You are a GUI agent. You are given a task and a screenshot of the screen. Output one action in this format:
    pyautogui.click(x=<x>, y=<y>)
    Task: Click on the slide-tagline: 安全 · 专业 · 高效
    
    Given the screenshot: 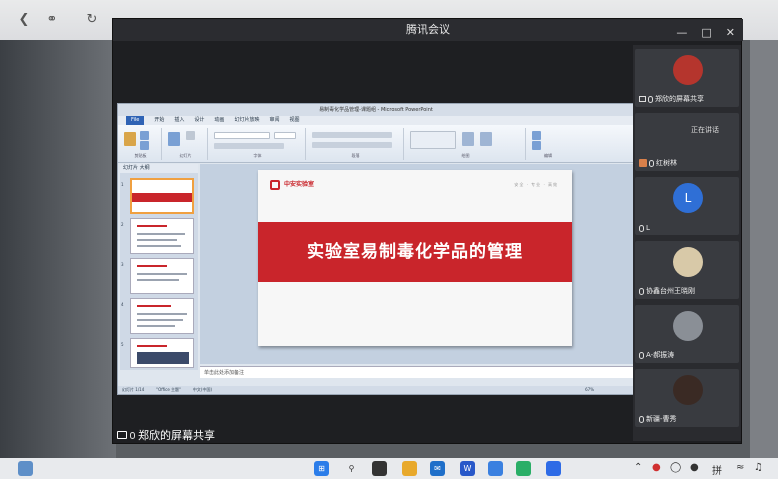 What is the action you would take?
    pyautogui.click(x=536, y=184)
    